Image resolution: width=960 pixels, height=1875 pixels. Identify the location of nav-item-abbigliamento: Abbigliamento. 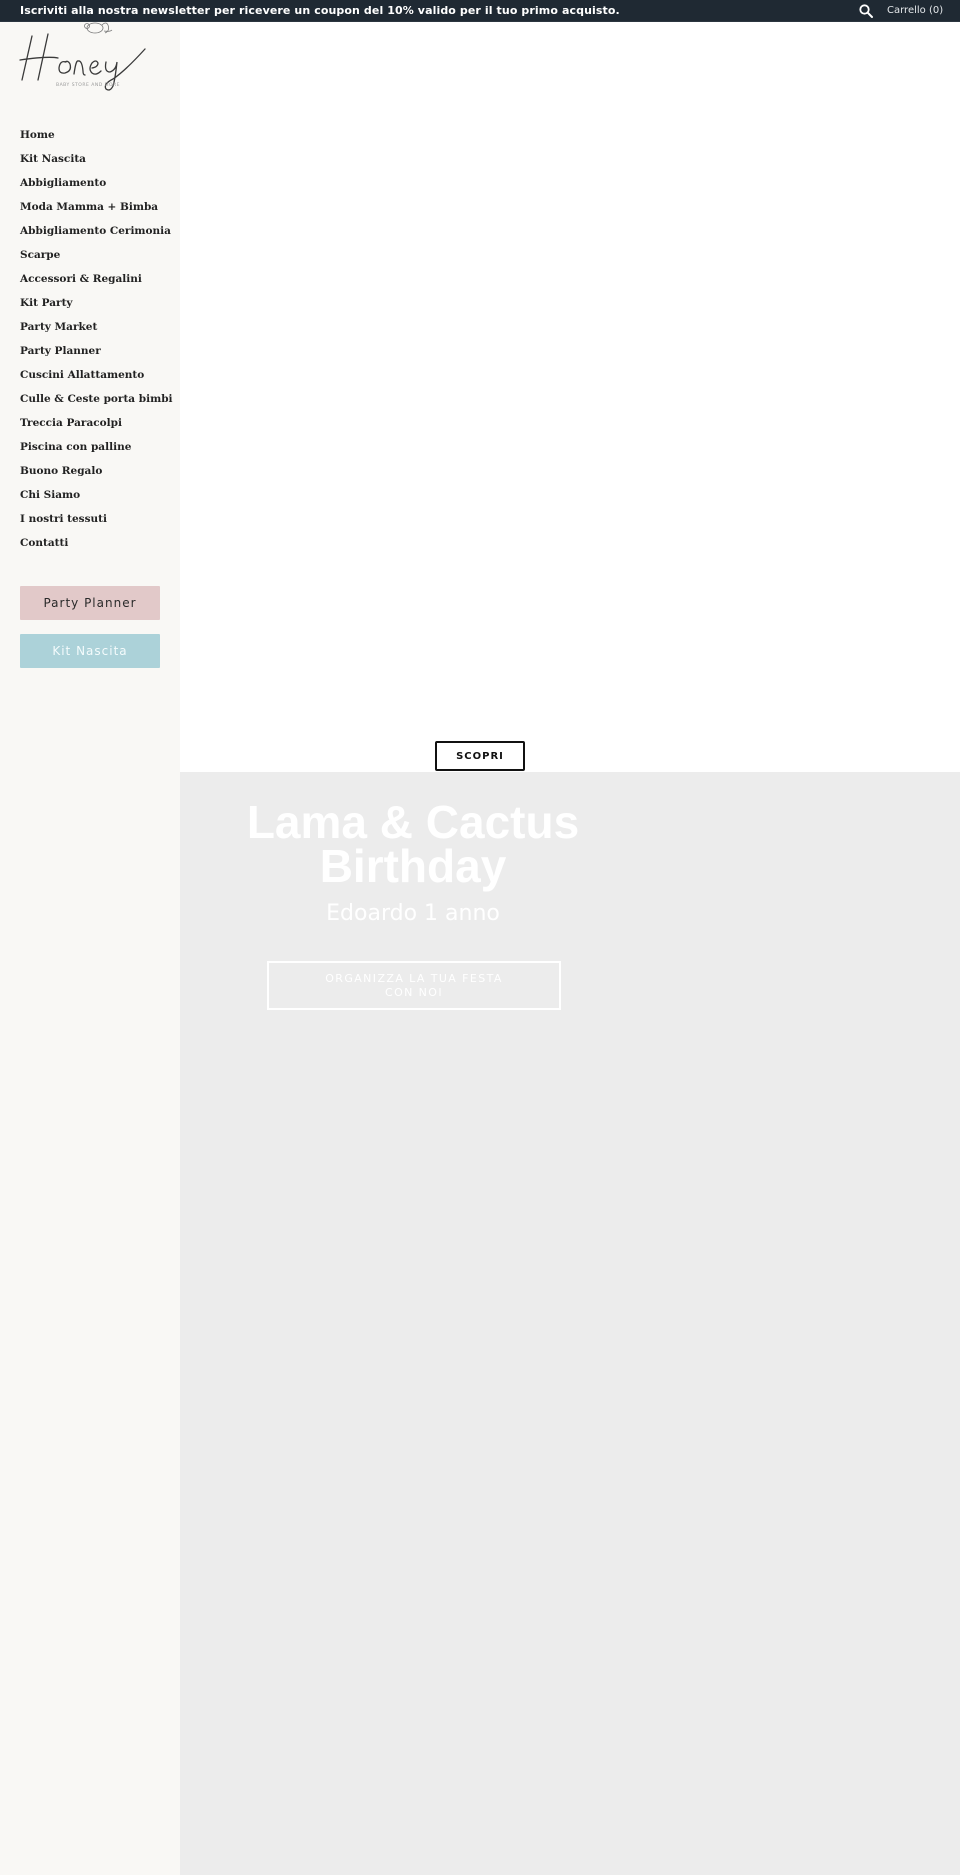
(96, 188).